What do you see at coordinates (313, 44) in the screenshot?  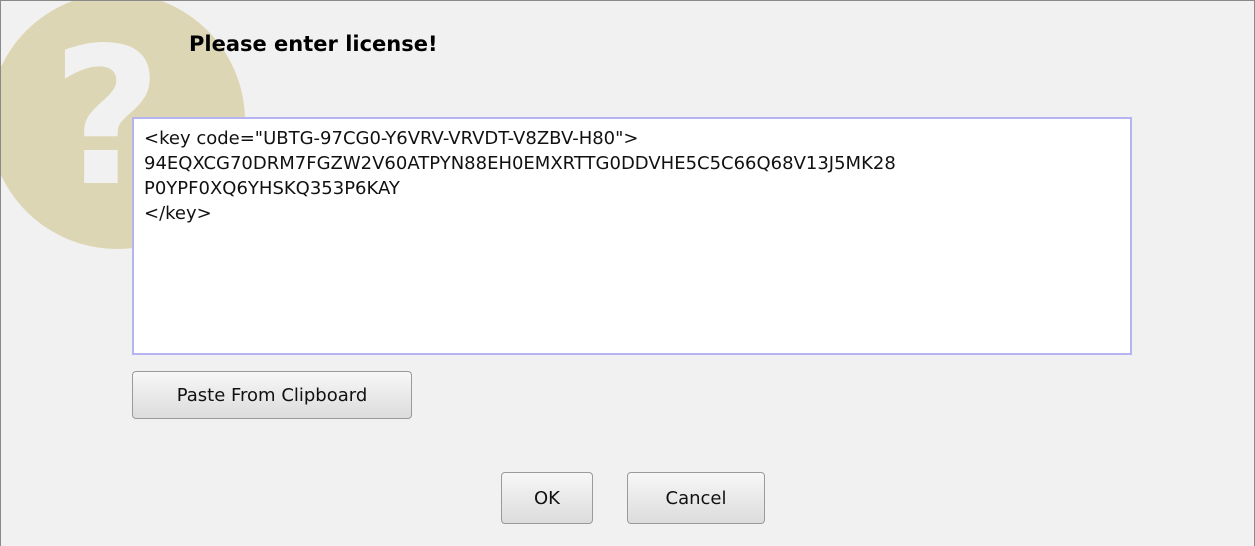 I see `dialog-title: Please enter license!` at bounding box center [313, 44].